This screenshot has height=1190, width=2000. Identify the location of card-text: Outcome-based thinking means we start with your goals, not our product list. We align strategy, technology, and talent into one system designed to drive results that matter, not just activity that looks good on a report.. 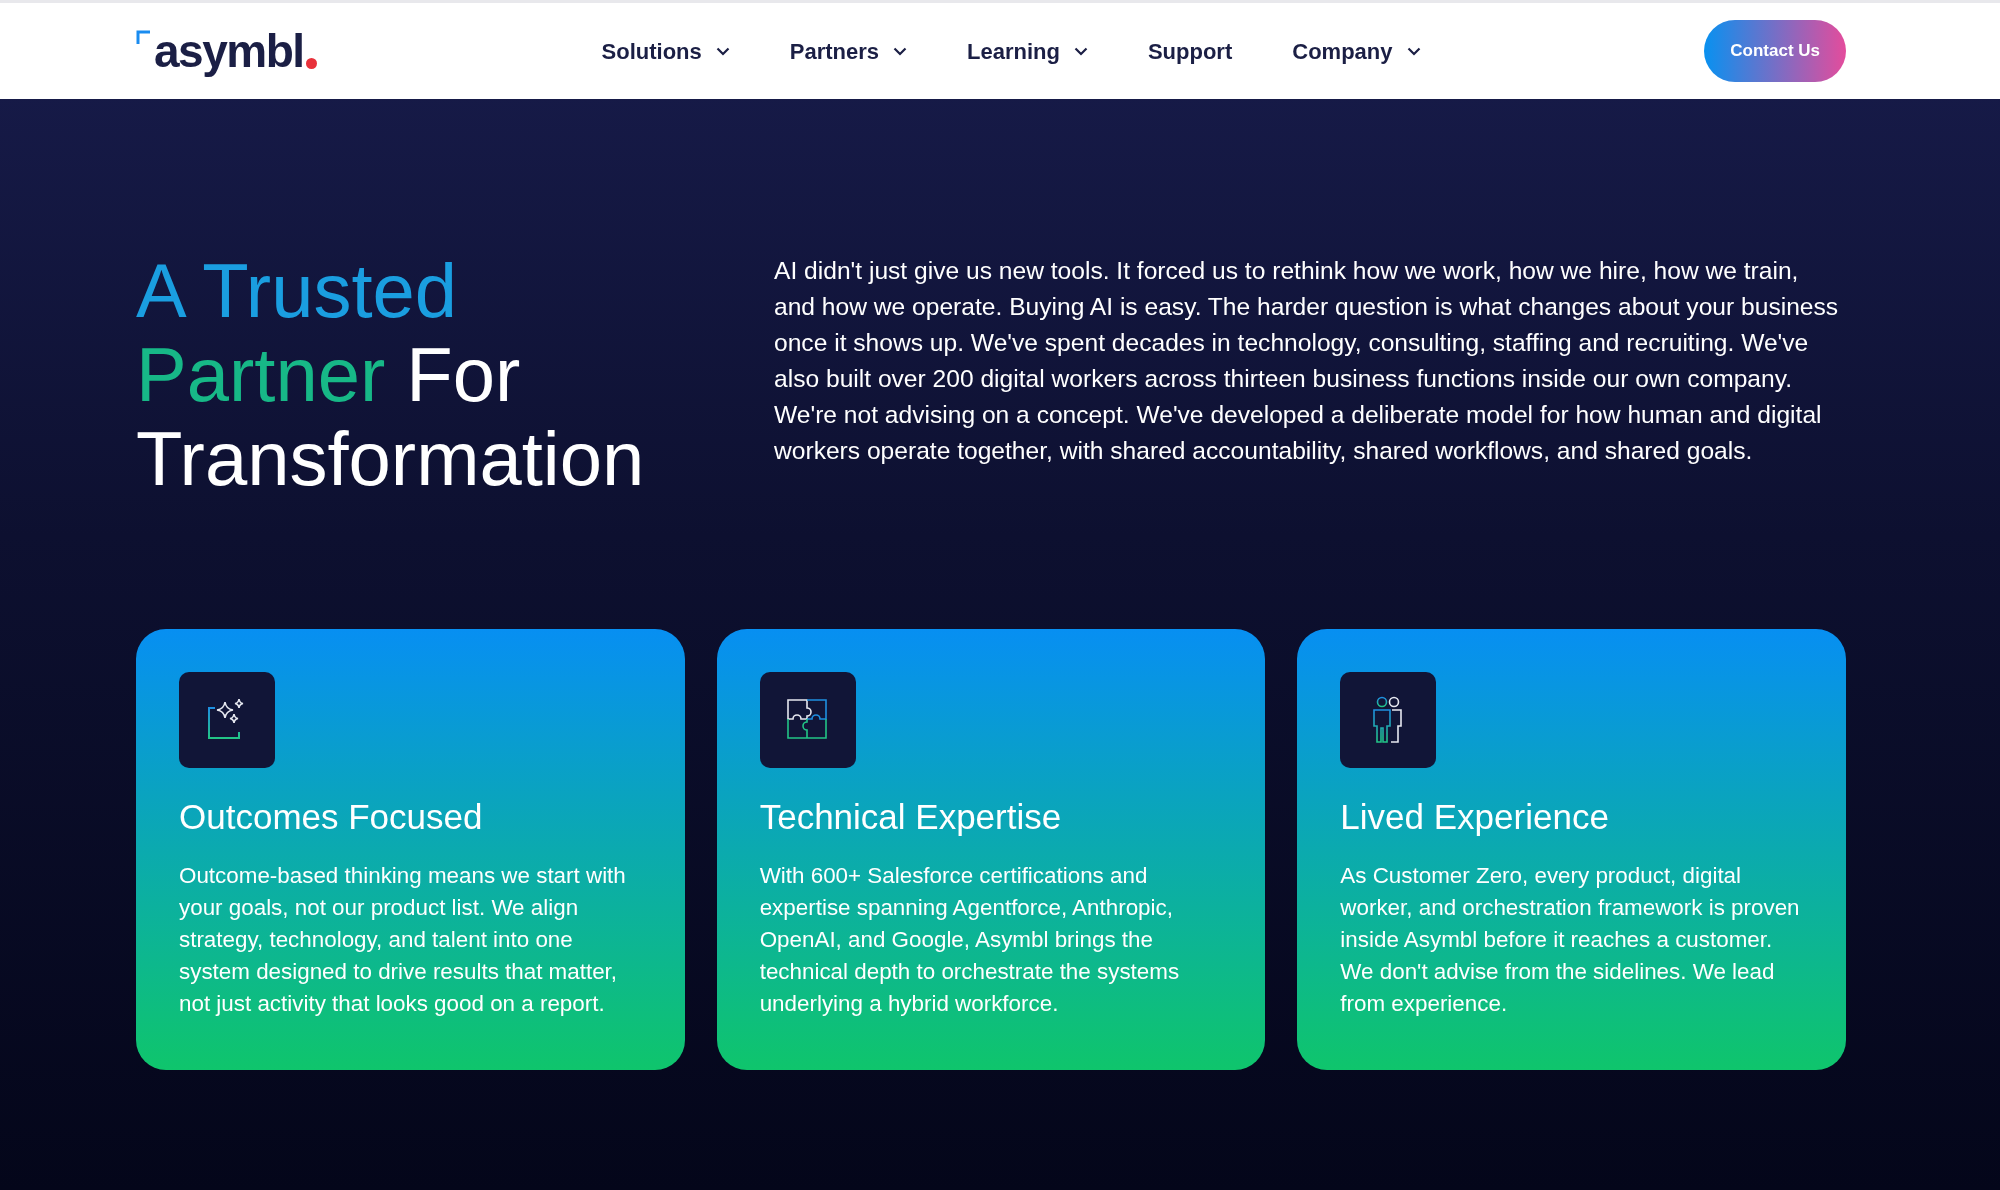
(403, 940).